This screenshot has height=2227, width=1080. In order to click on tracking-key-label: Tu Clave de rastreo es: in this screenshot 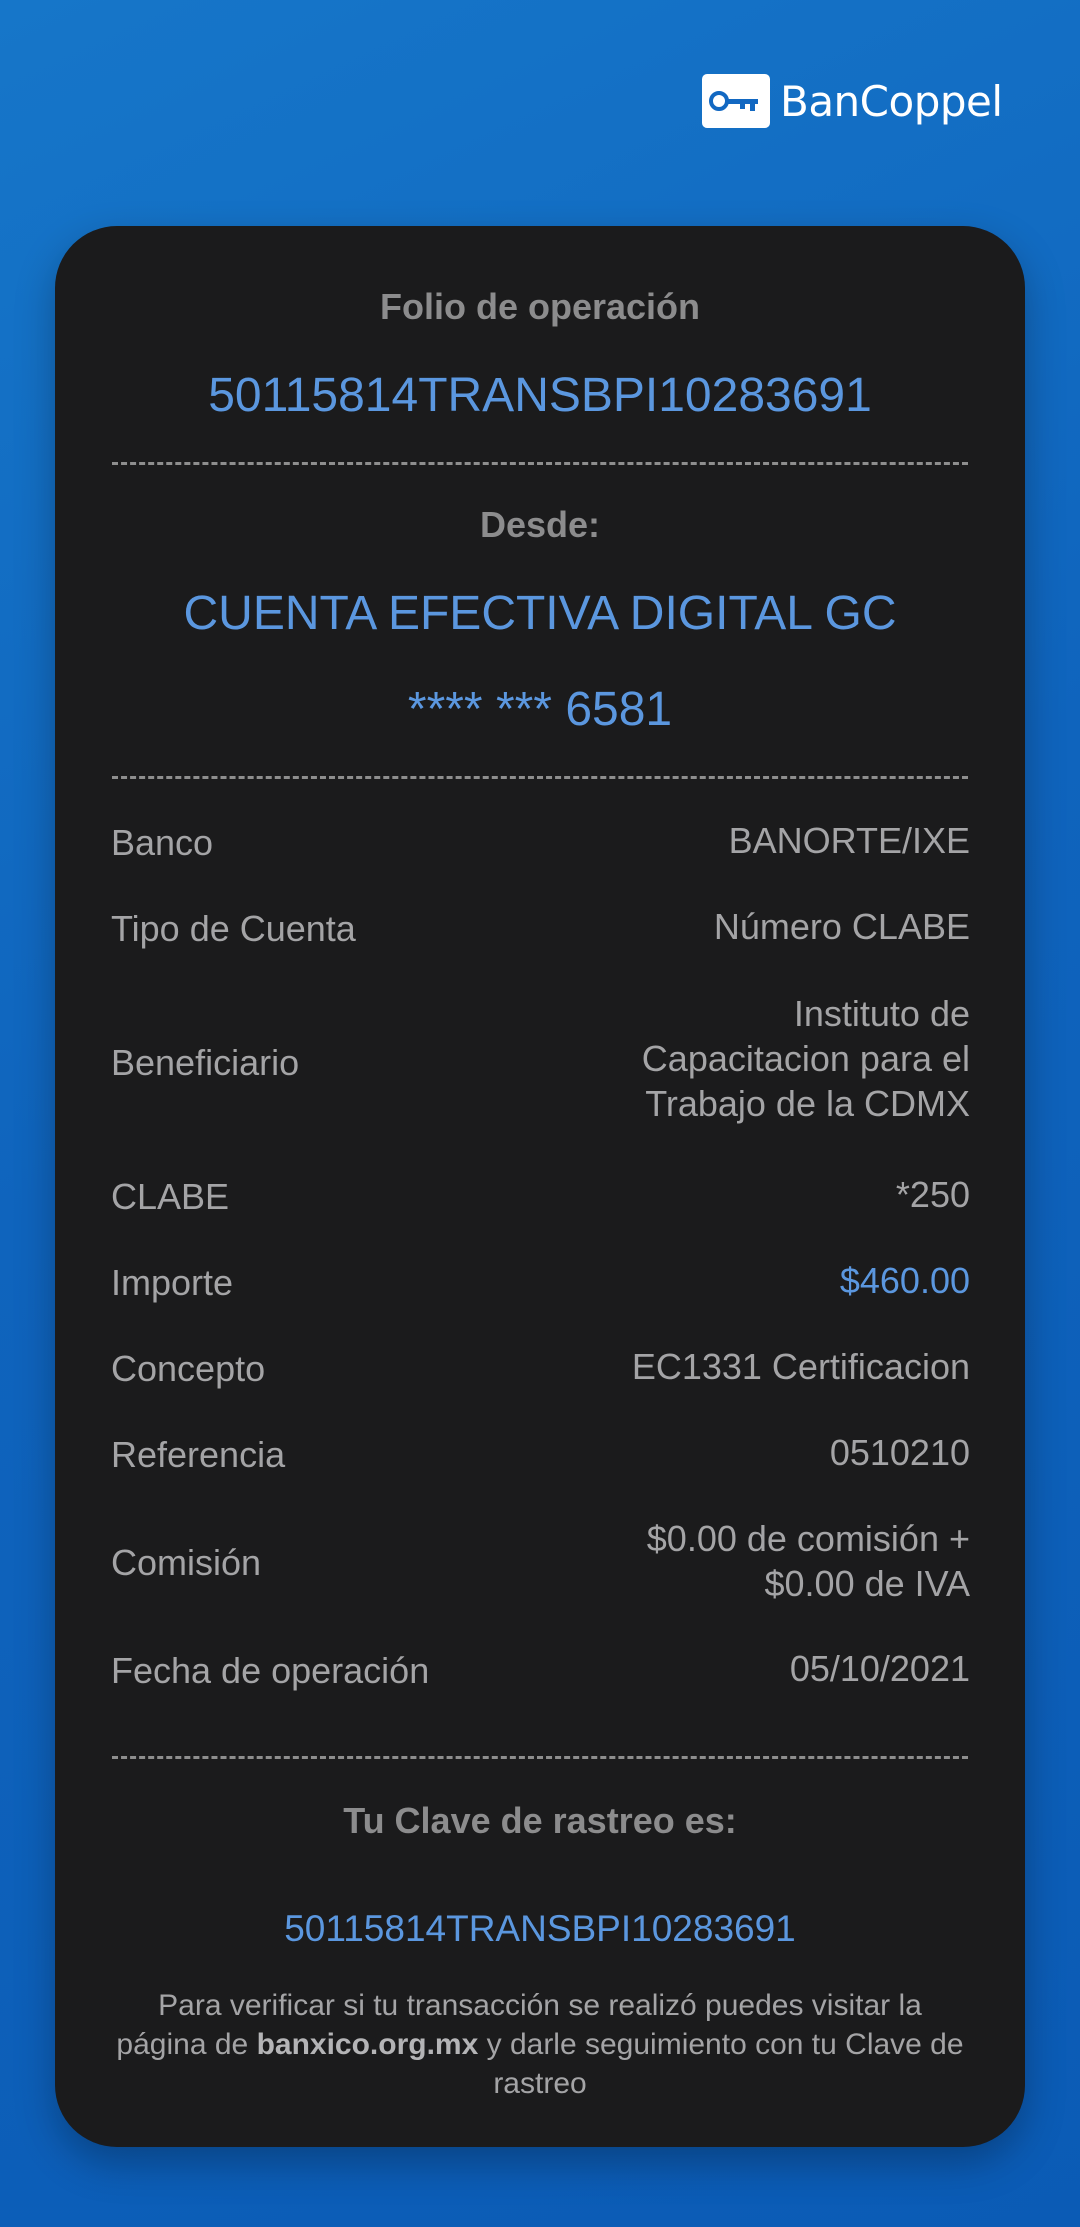, I will do `click(540, 1820)`.